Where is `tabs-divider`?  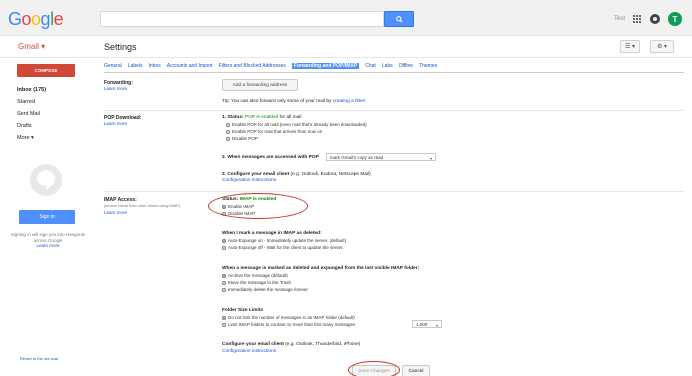 tabs-divider is located at coordinates (394, 72).